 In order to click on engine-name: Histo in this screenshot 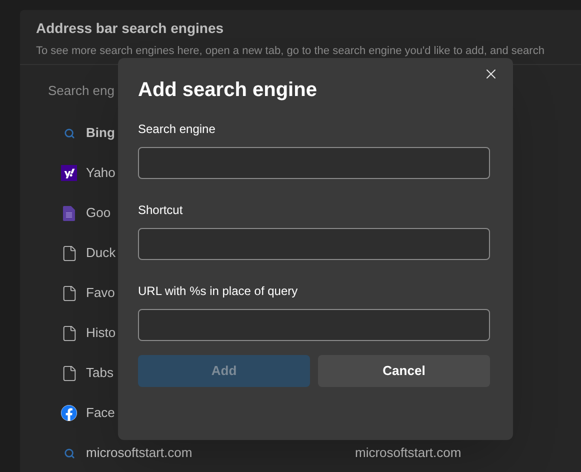, I will do `click(101, 333)`.